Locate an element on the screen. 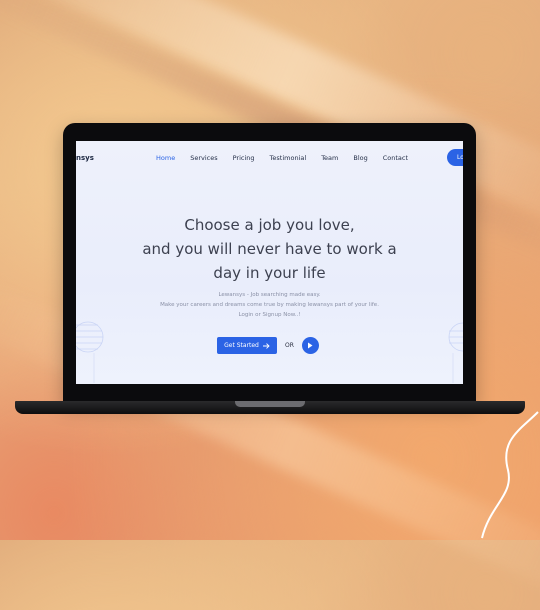 The image size is (540, 610). nav-item-services: Services is located at coordinates (203, 158).